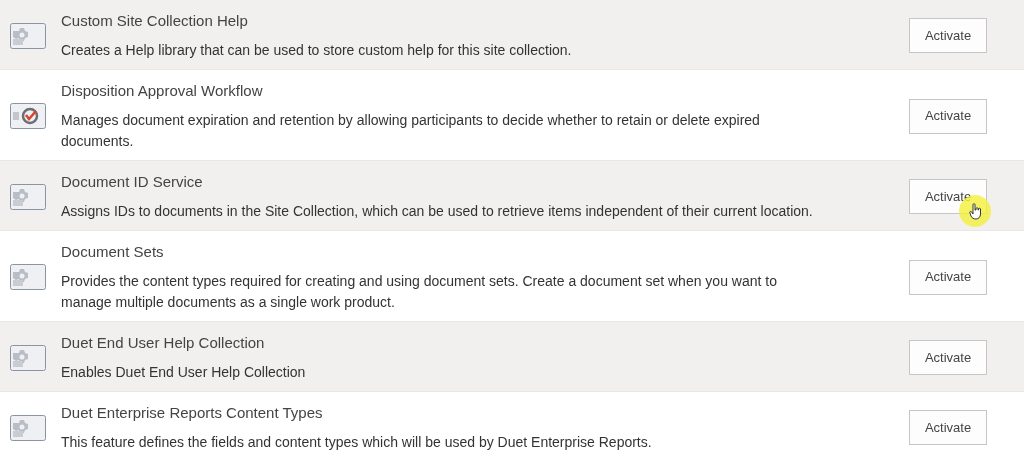 This screenshot has width=1024, height=460. What do you see at coordinates (163, 343) in the screenshot?
I see `feature-title: Duet End User Help Collection` at bounding box center [163, 343].